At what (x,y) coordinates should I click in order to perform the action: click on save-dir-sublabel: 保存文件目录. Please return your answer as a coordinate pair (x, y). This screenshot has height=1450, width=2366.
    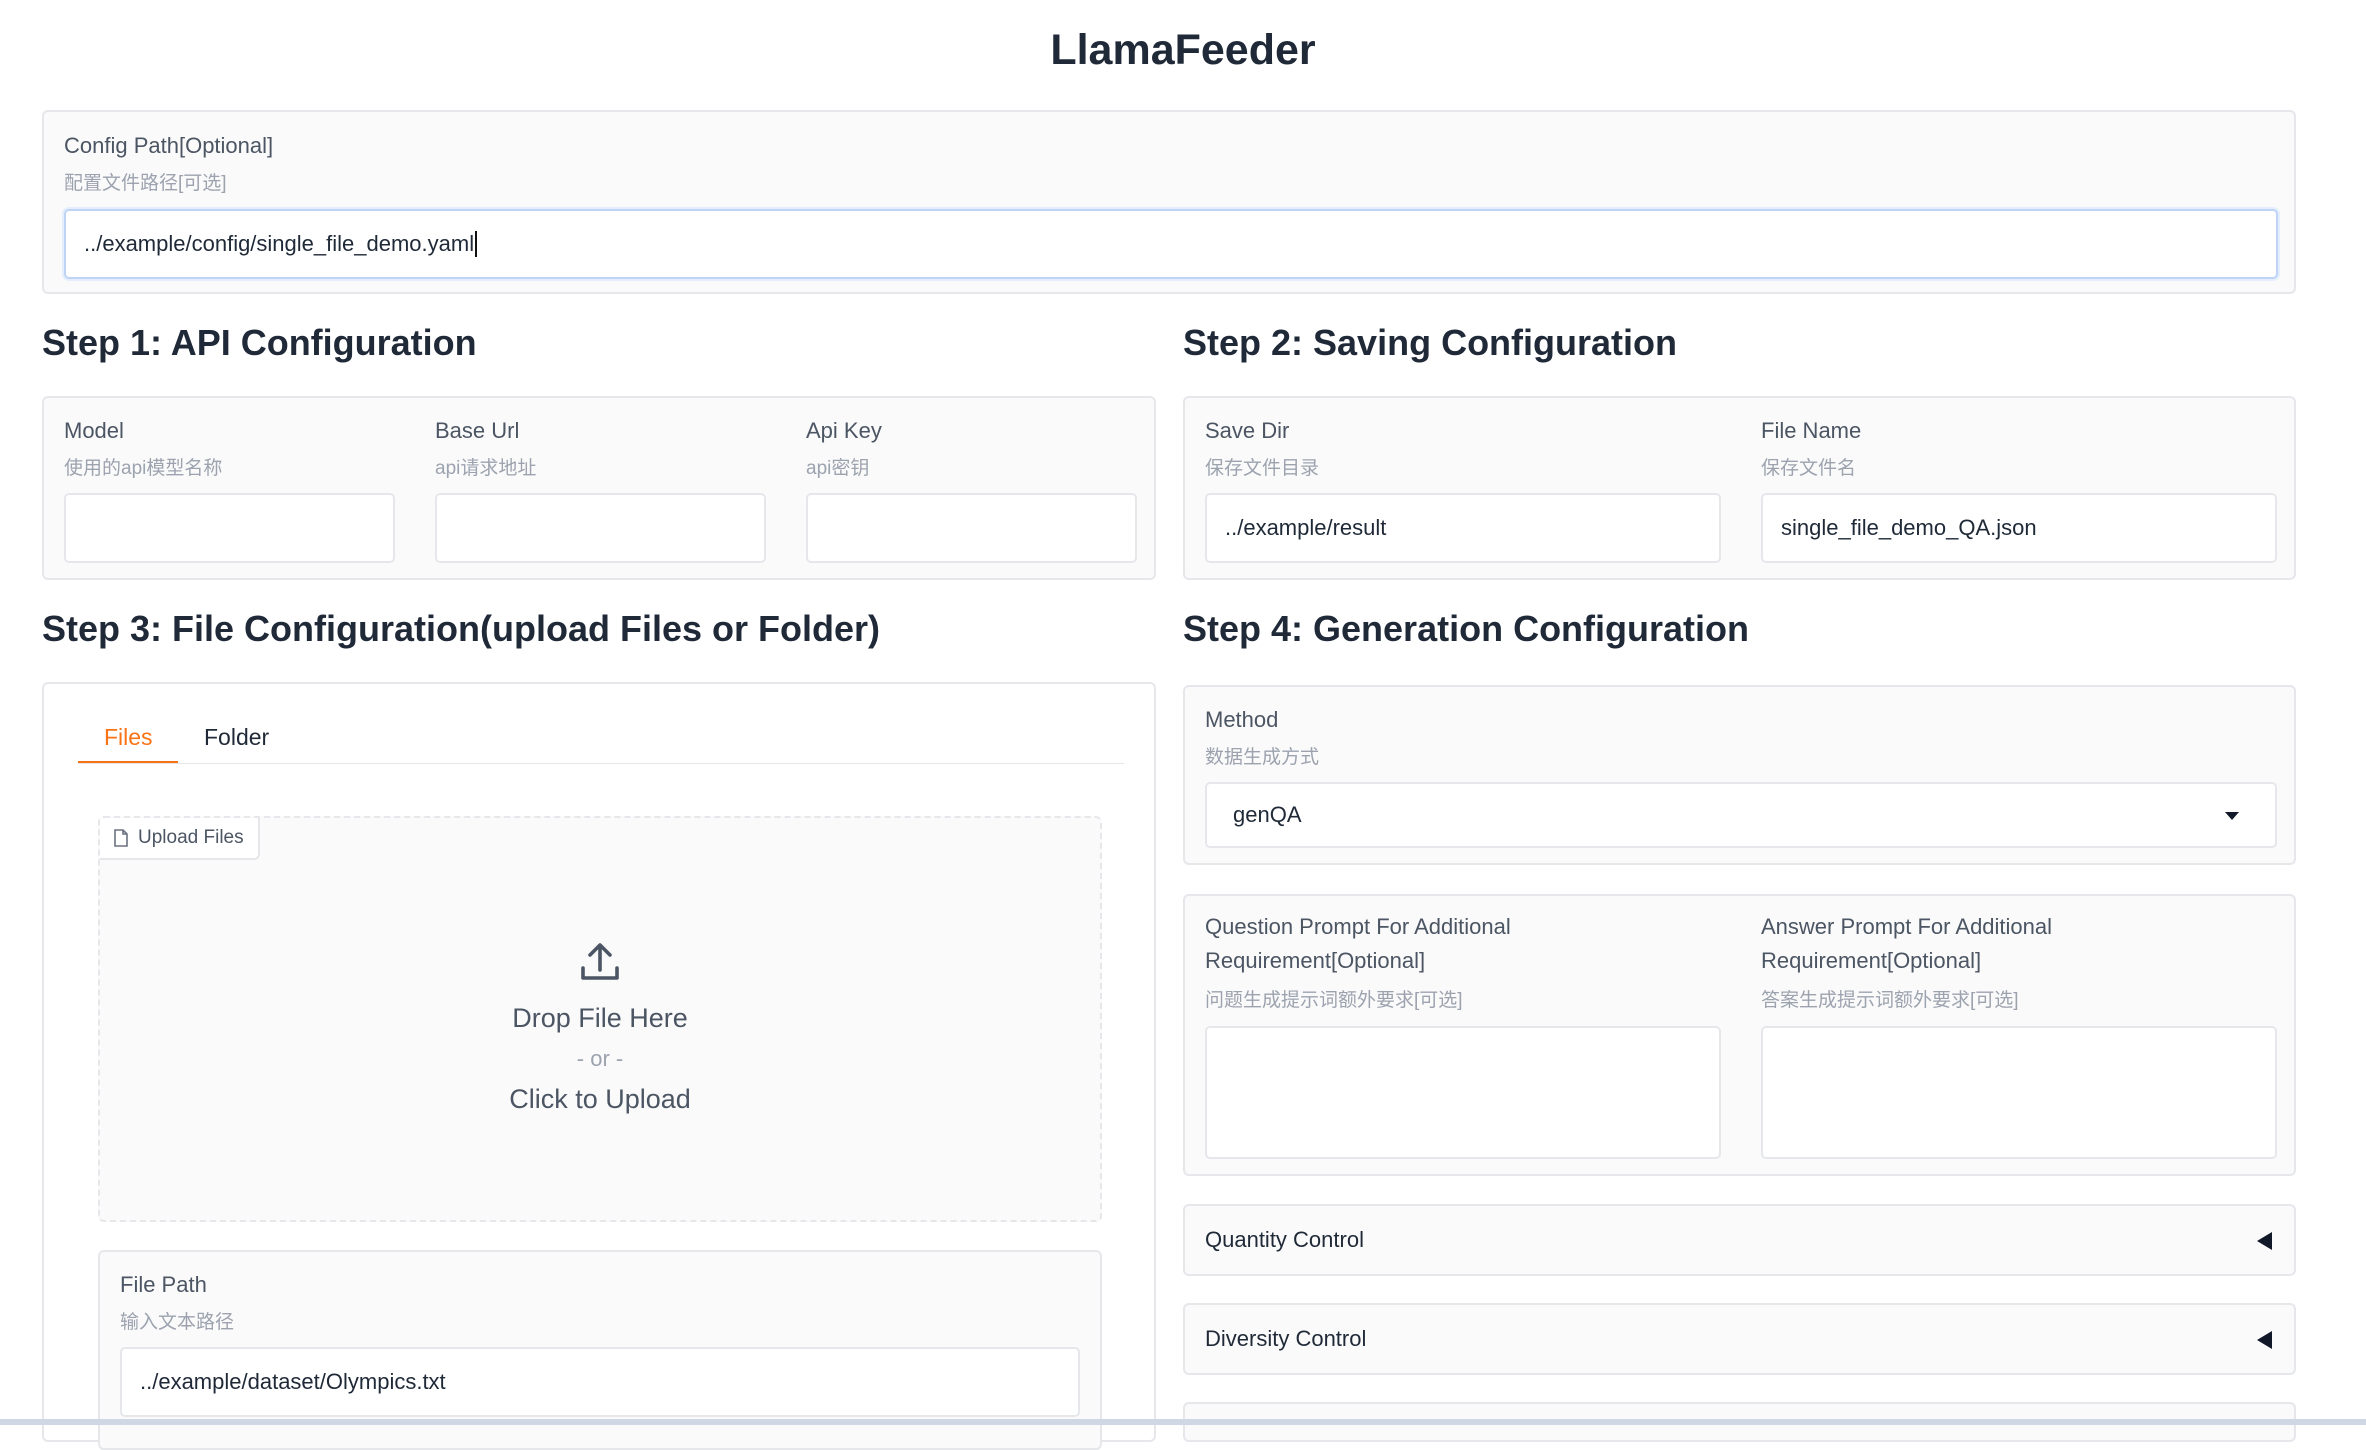
    Looking at the image, I should click on (1262, 468).